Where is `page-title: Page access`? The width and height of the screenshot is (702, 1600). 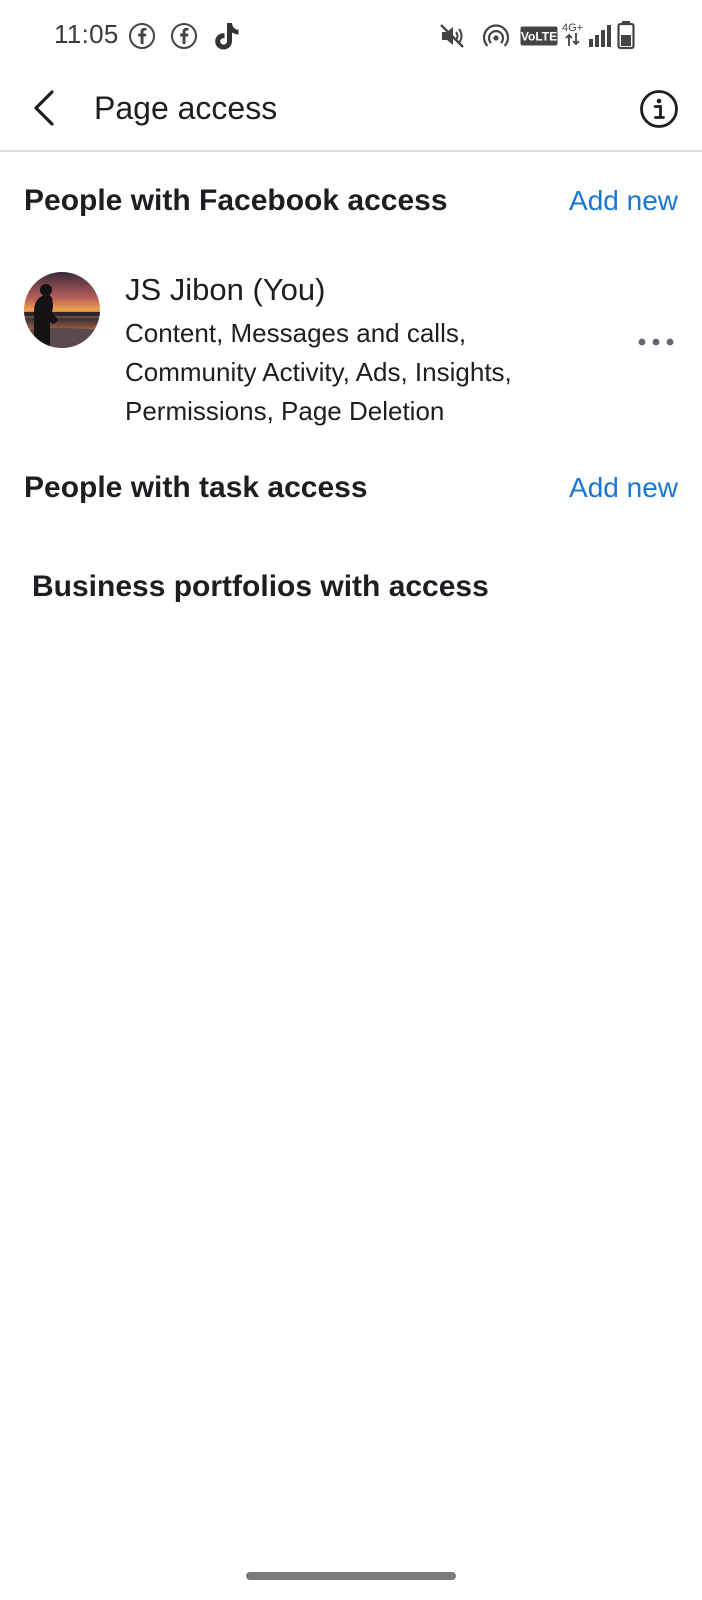 page-title: Page access is located at coordinates (186, 108).